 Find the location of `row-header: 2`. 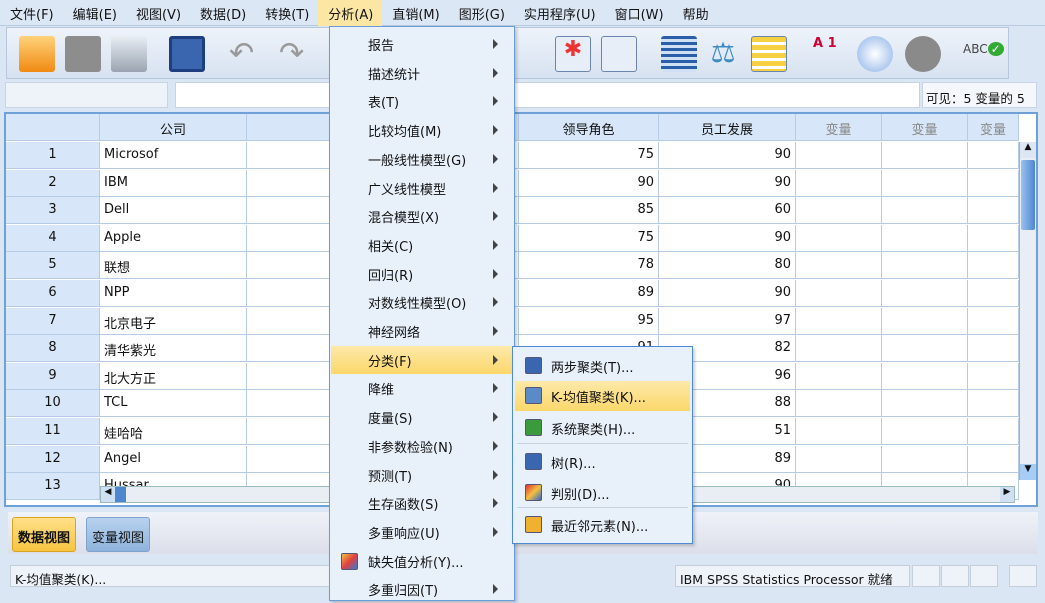

row-header: 2 is located at coordinates (53, 183).